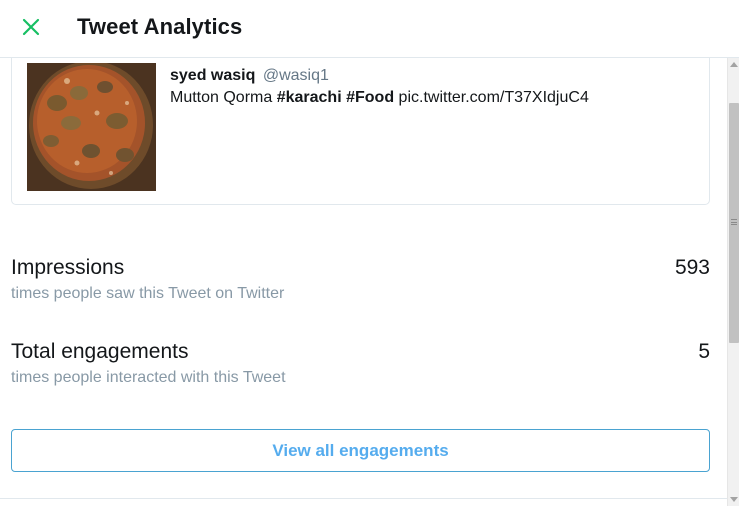 Image resolution: width=739 pixels, height=506 pixels. I want to click on close-button, so click(31, 29).